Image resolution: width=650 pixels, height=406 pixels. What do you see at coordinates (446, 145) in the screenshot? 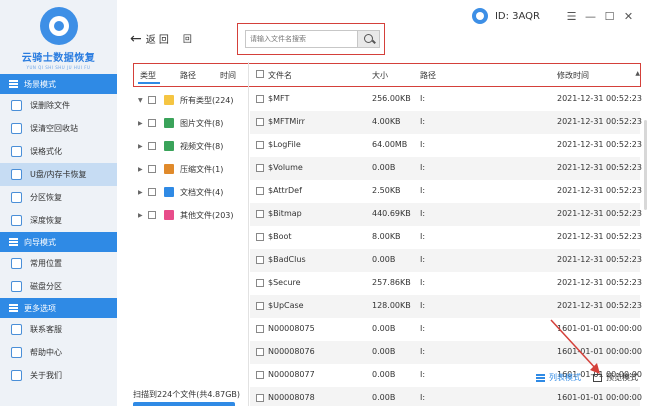
I see `table-row: $LogFile 64.00MB I: 2021-12-31 00:52:23` at bounding box center [446, 145].